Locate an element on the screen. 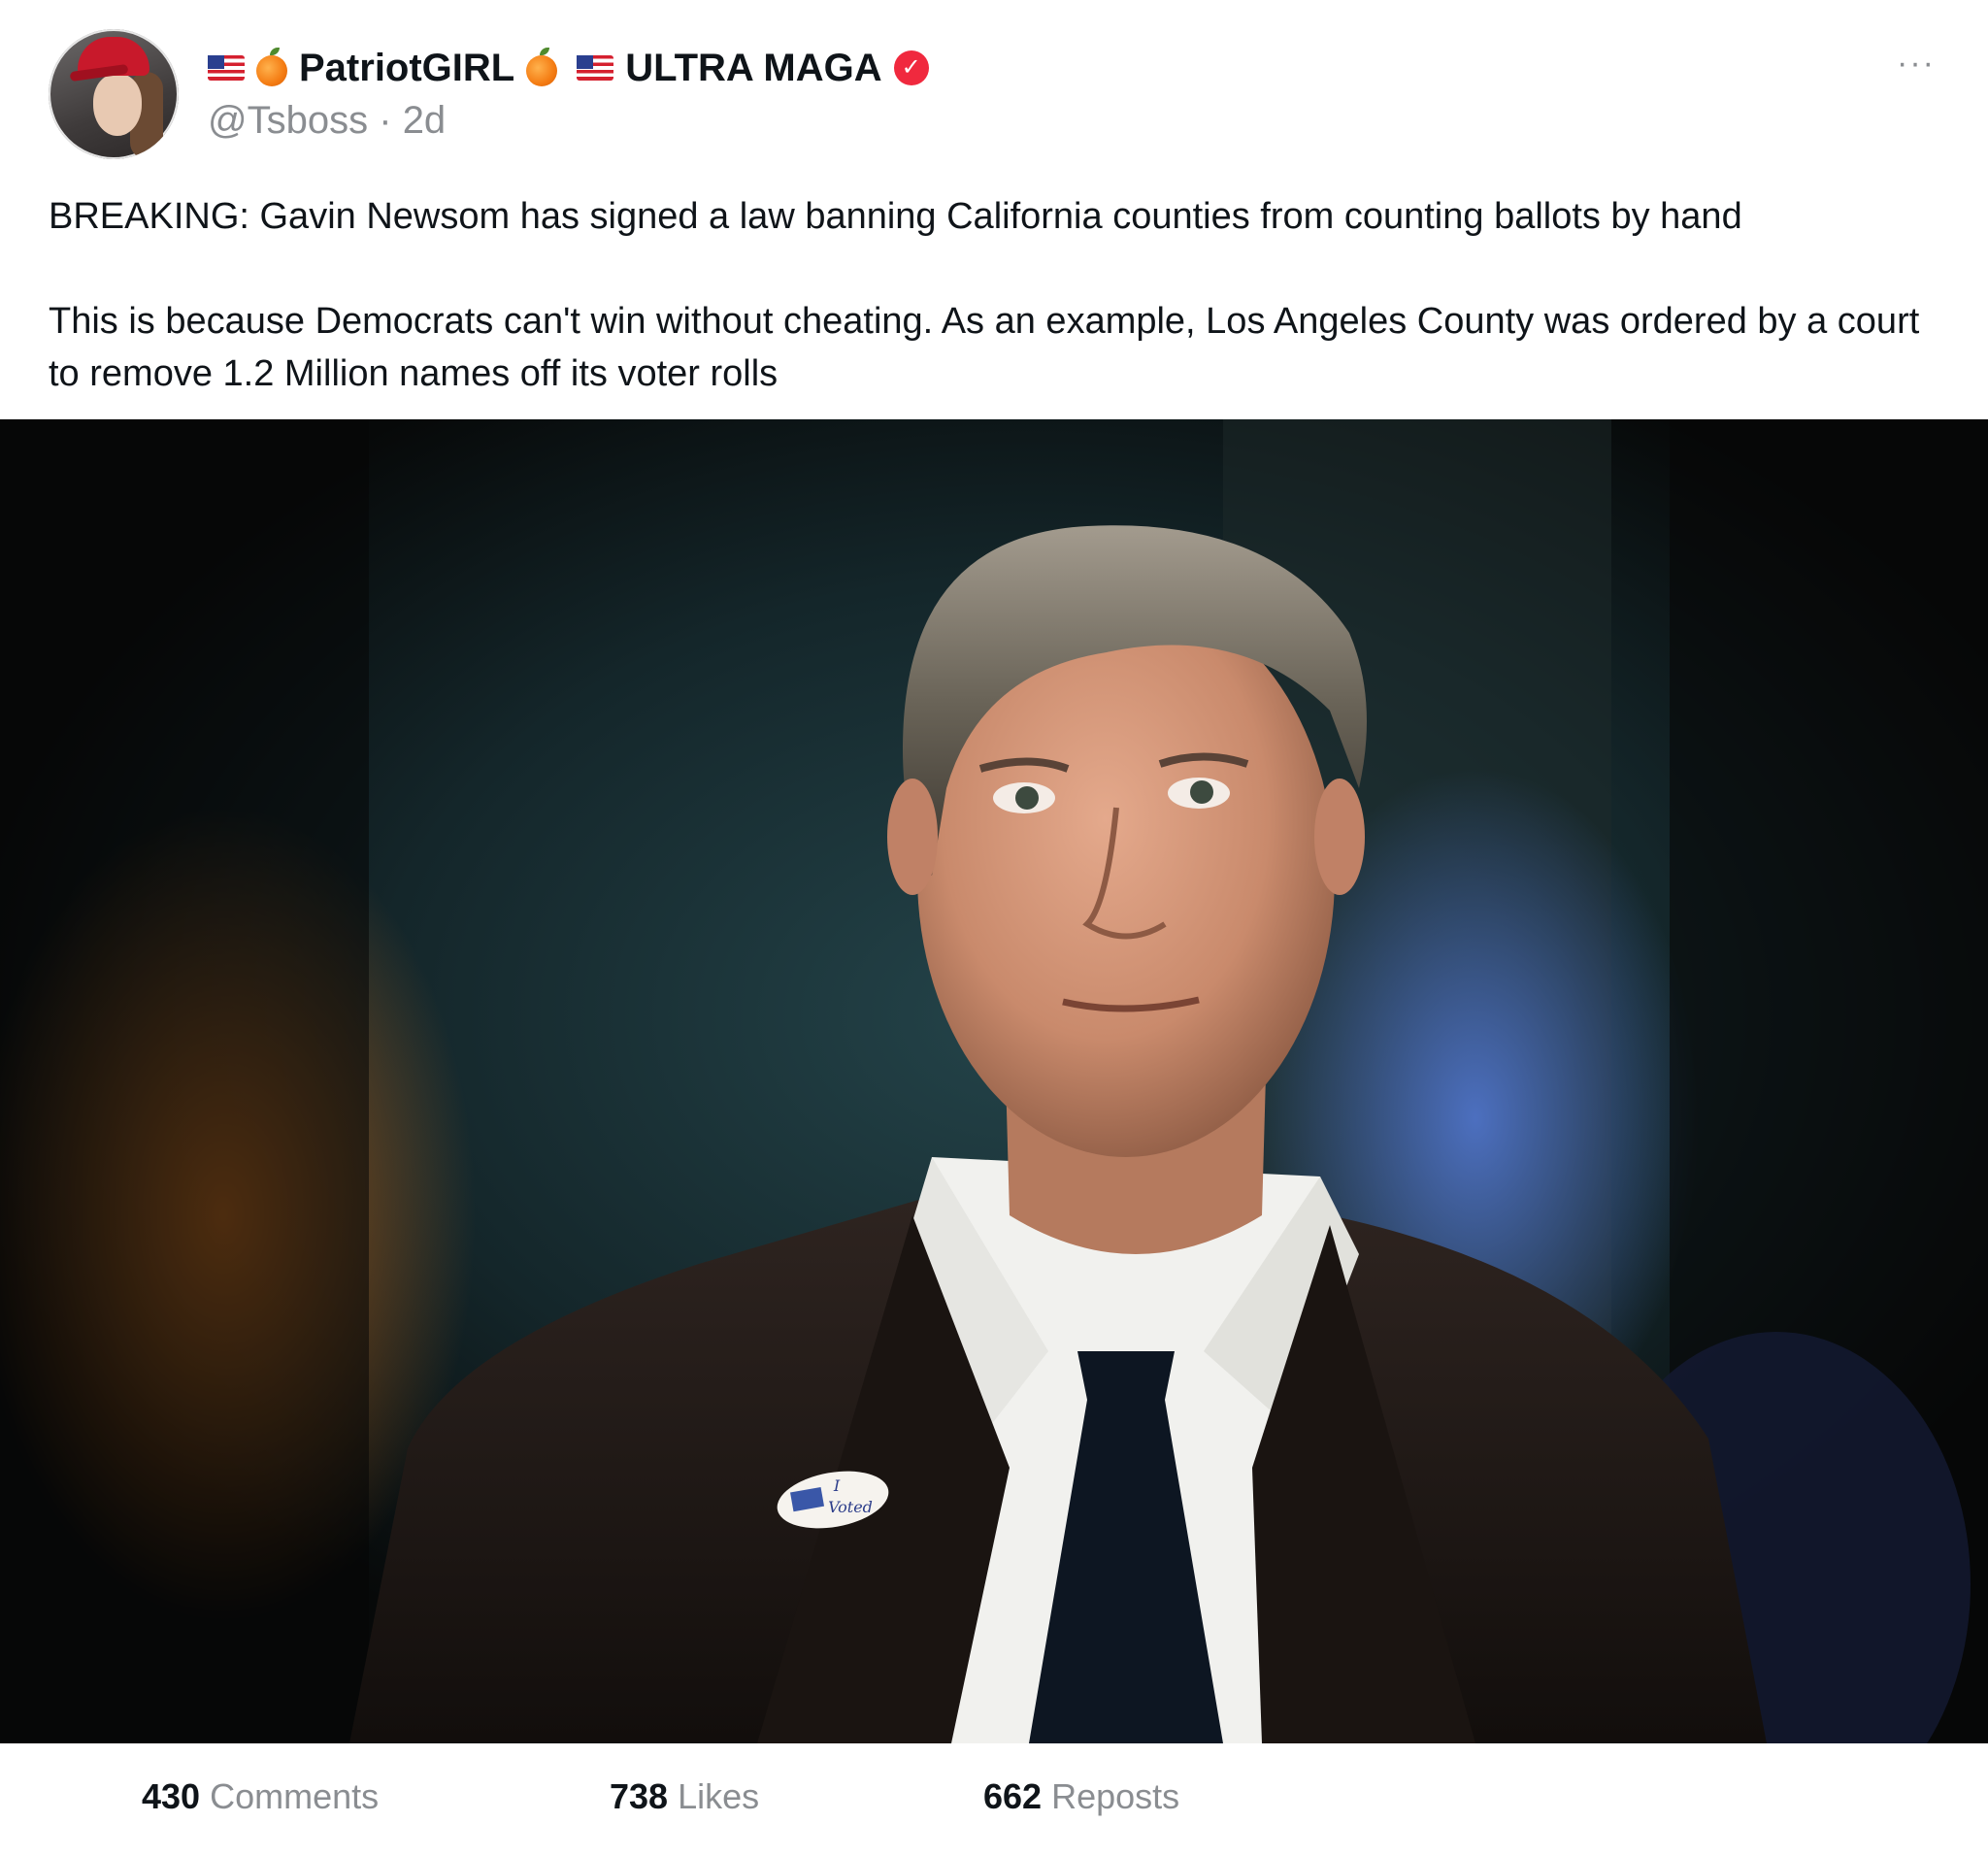 The image size is (1988, 1856). author-avatar is located at coordinates (114, 94).